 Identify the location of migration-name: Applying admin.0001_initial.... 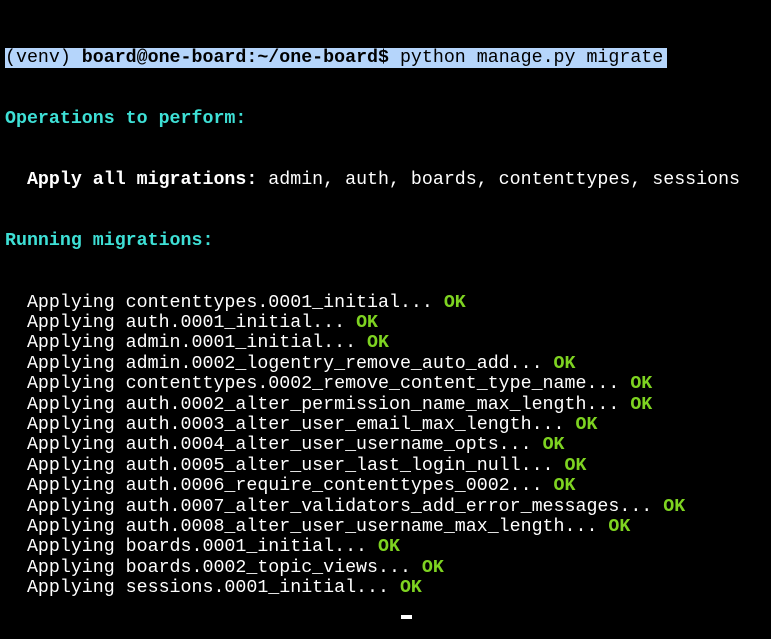
(186, 343).